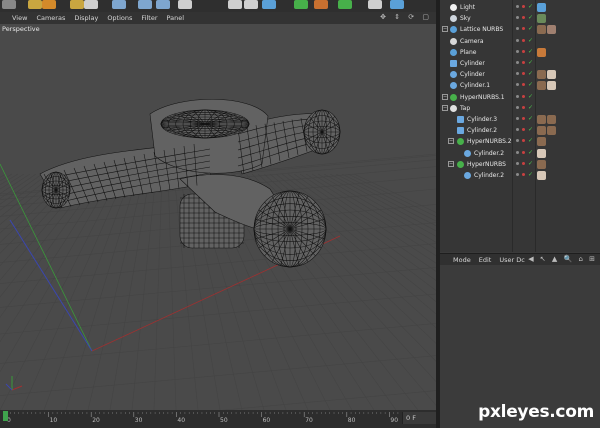 This screenshot has height=428, width=600. Describe the element at coordinates (119, 18) in the screenshot. I see `menu-options: Options` at that location.